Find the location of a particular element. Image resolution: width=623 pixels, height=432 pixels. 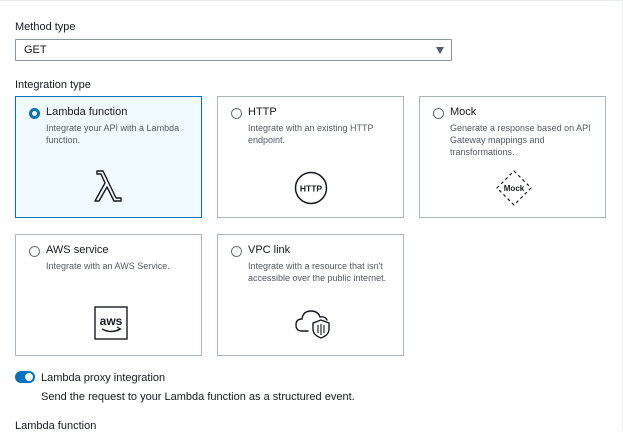

radio-aws-service is located at coordinates (34, 251).